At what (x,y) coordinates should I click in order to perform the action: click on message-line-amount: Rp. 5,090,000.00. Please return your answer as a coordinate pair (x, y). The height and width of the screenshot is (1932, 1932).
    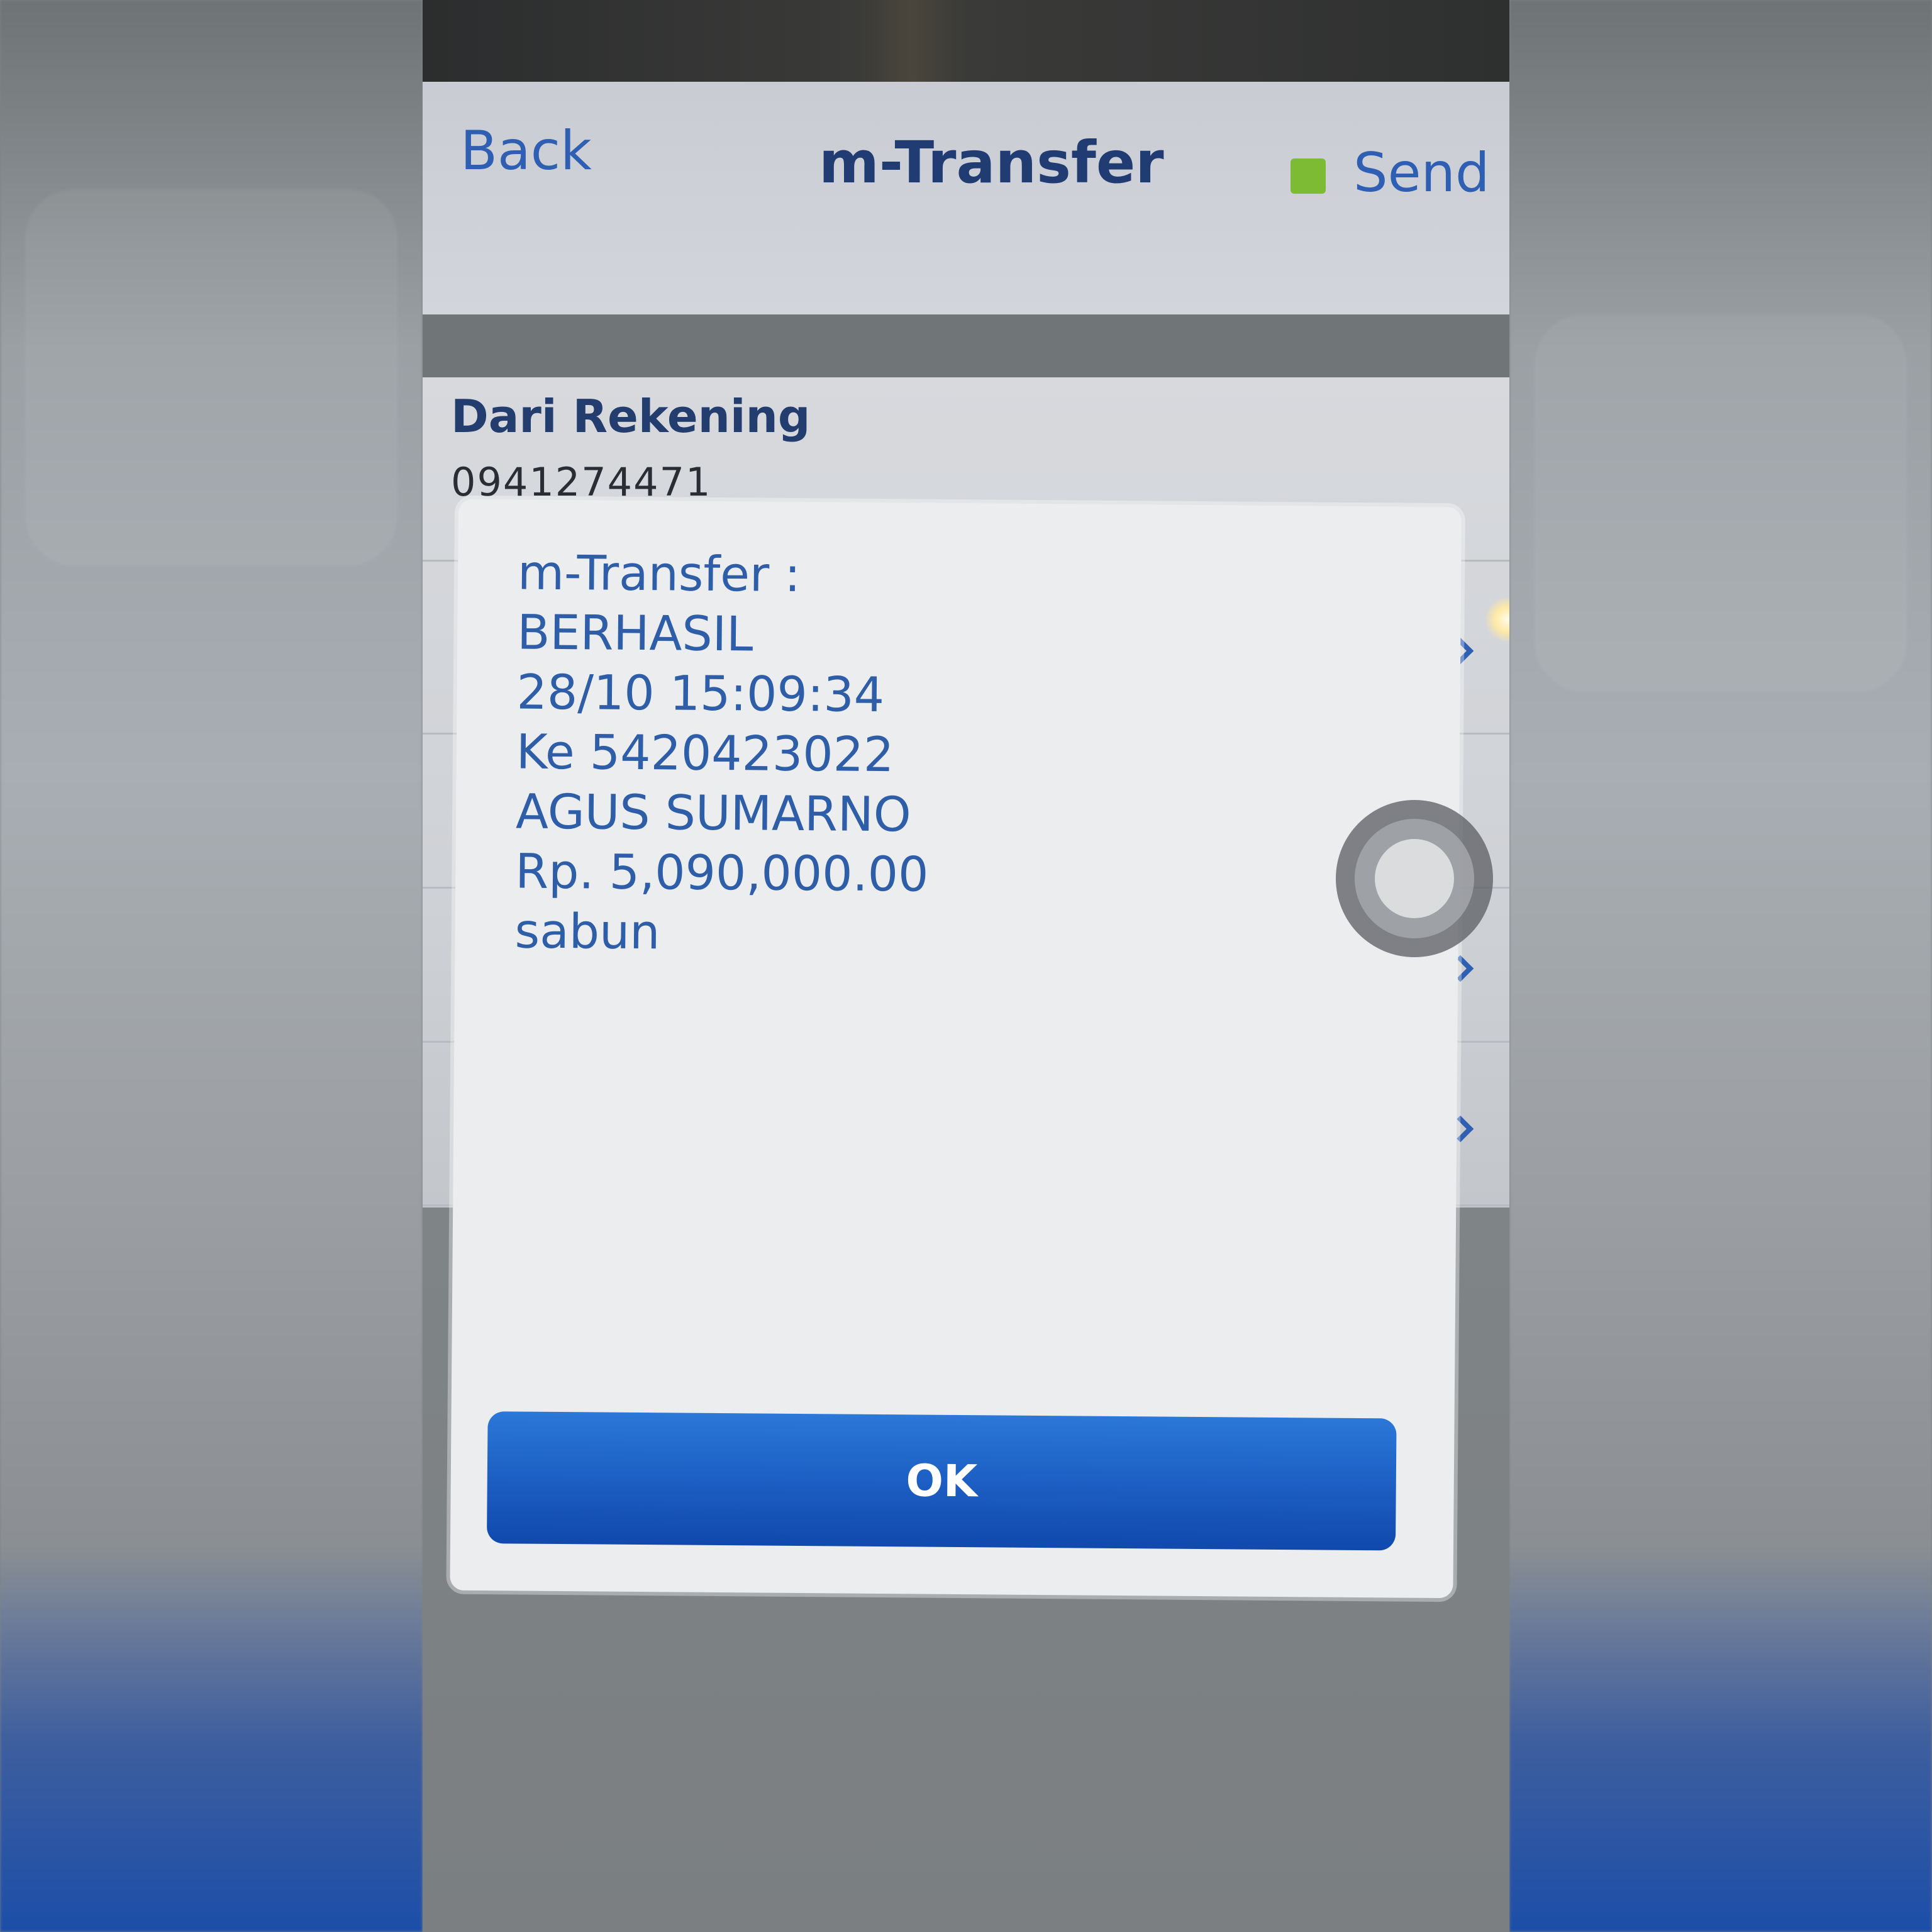
    Looking at the image, I should click on (722, 872).